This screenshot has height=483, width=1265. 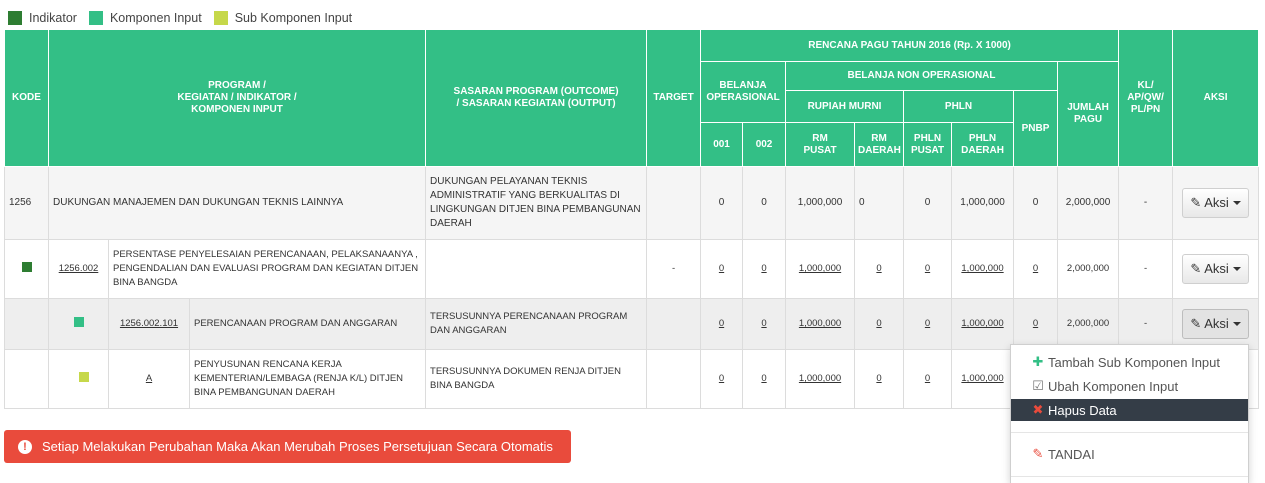 What do you see at coordinates (15, 18) in the screenshot?
I see `legend-swatch-indikator` at bounding box center [15, 18].